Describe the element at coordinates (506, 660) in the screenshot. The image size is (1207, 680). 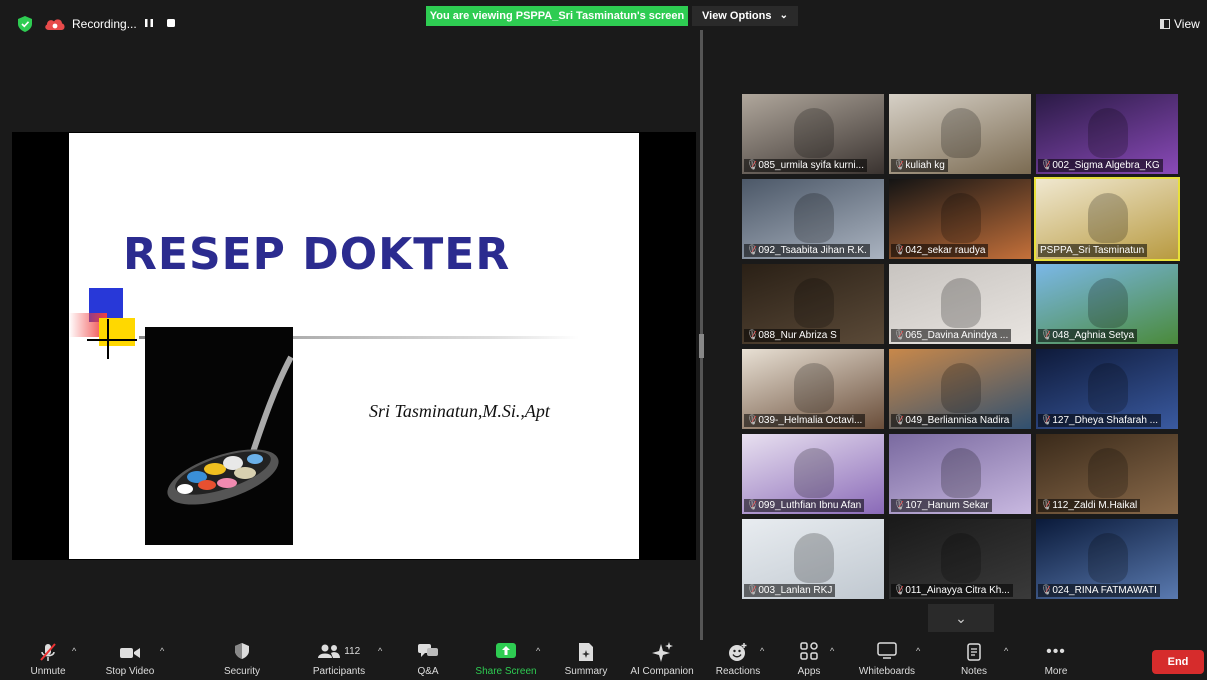
I see `share-screen-button: Share Screen` at that location.